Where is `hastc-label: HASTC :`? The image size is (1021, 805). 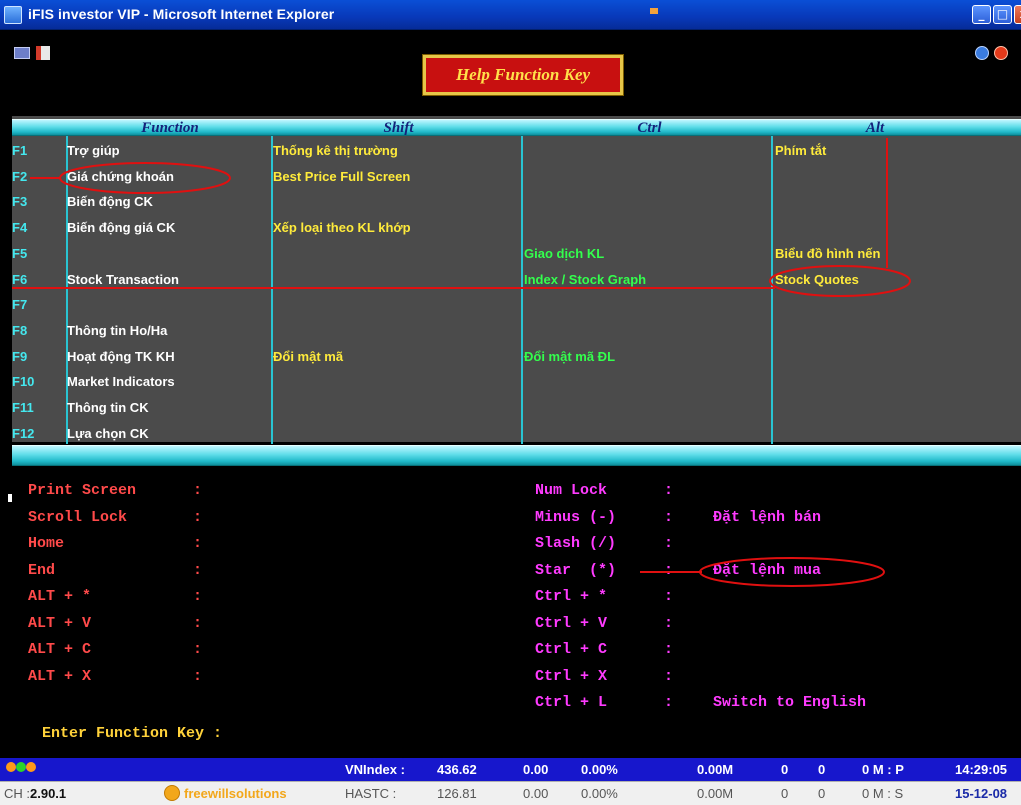
hastc-label: HASTC : is located at coordinates (371, 793).